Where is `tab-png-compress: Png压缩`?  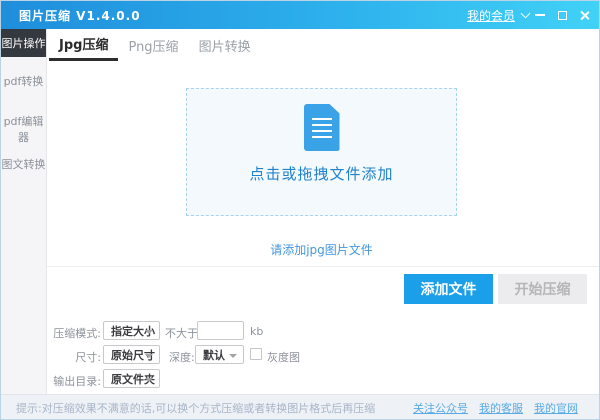 tab-png-compress: Png压缩 is located at coordinates (153, 45).